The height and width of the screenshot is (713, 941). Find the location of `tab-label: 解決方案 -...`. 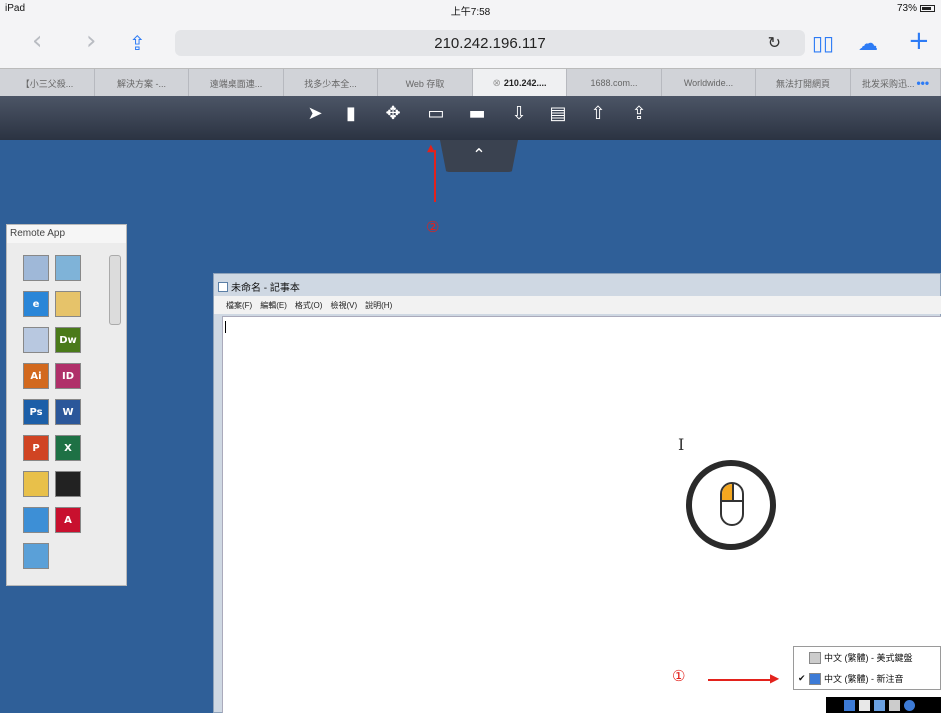

tab-label: 解決方案 -... is located at coordinates (141, 83).